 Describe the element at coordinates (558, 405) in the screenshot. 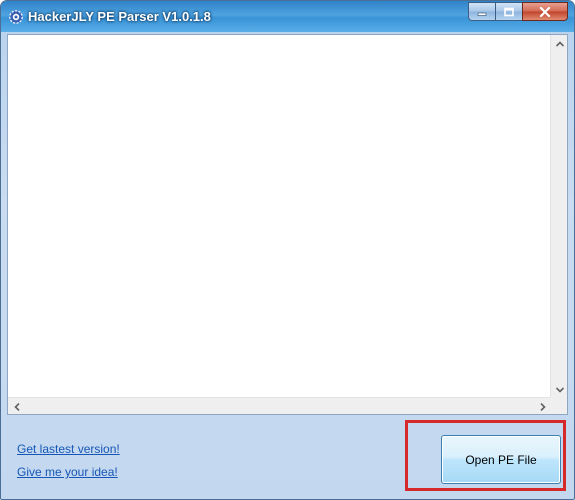

I see `scrollbar-corner` at that location.